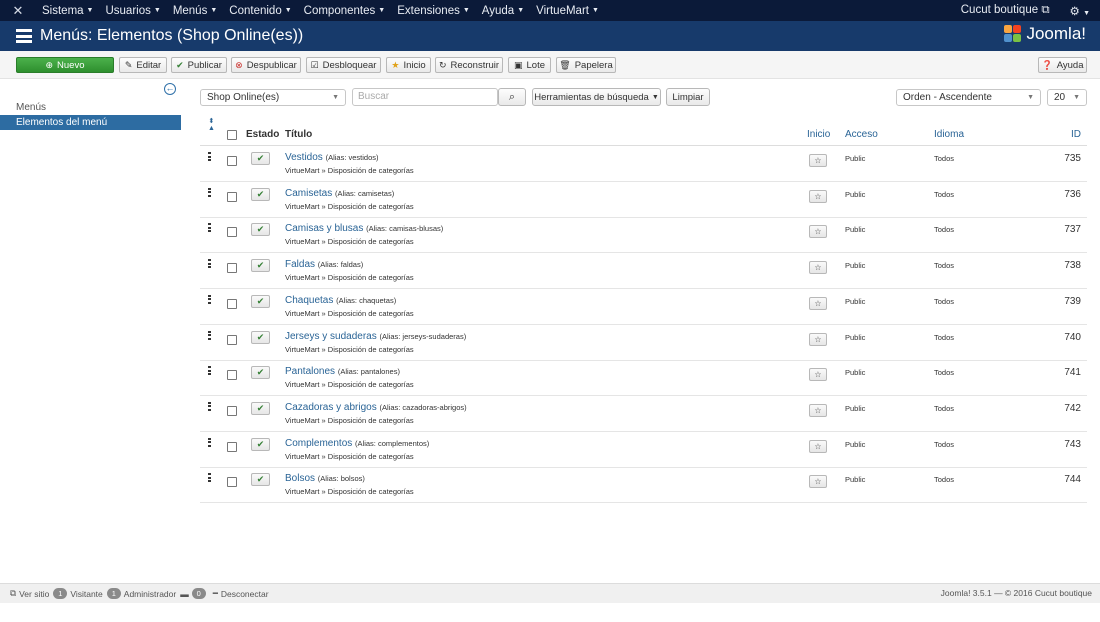 This screenshot has height=622, width=1100. What do you see at coordinates (300, 478) in the screenshot?
I see `item-title-link: Bolsos` at bounding box center [300, 478].